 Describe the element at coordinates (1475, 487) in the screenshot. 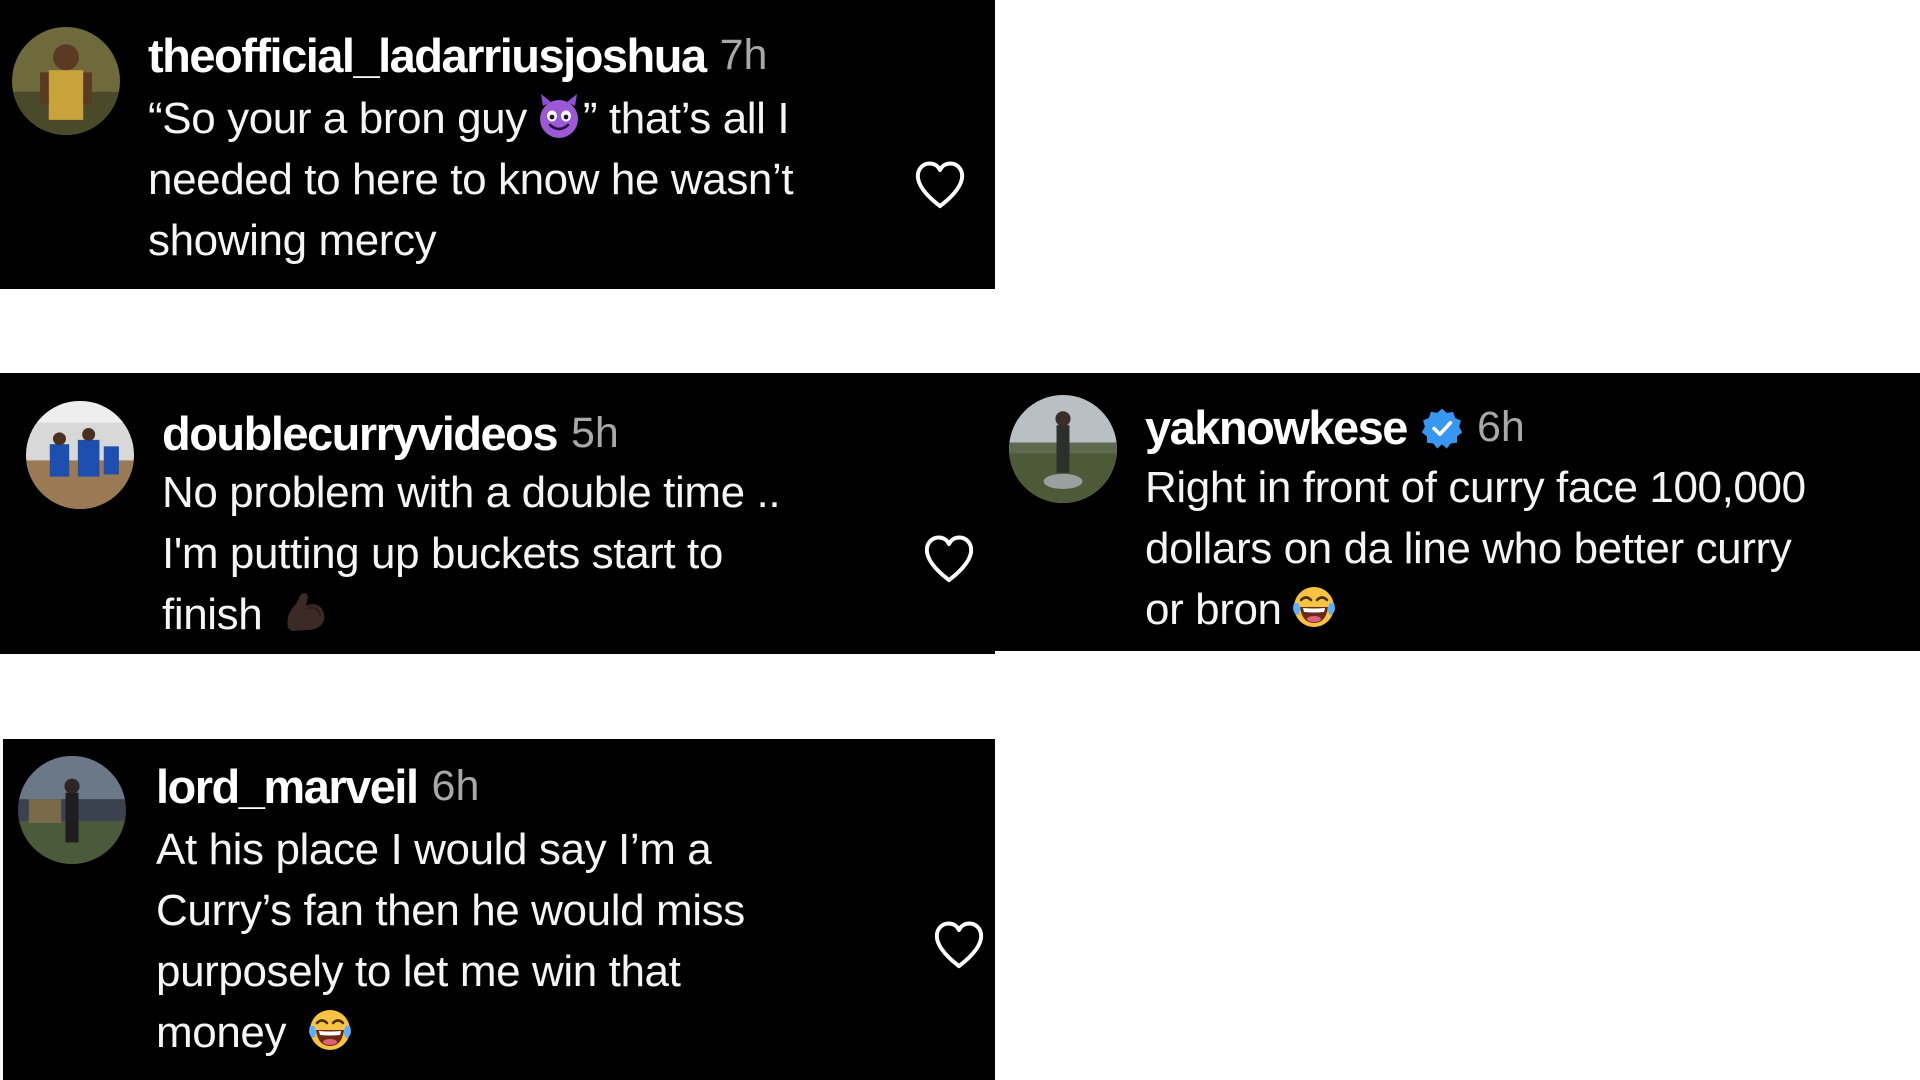

I see `comment-text-line: Right in front of curry face 100,000` at that location.